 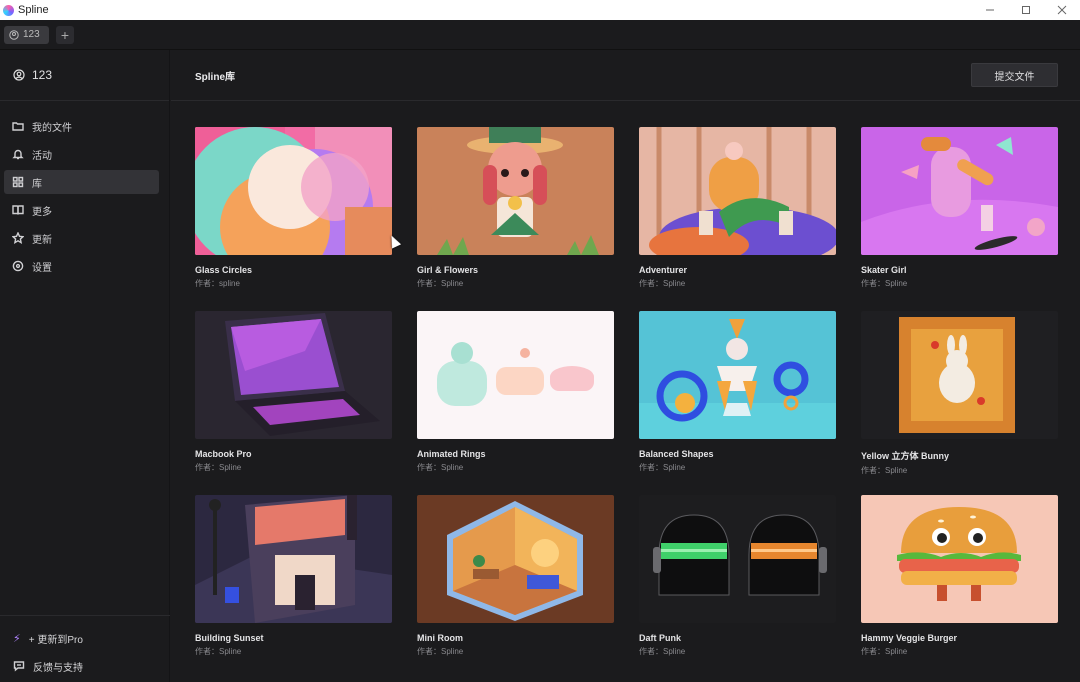 I want to click on app-title: Spline, so click(x=33, y=10).